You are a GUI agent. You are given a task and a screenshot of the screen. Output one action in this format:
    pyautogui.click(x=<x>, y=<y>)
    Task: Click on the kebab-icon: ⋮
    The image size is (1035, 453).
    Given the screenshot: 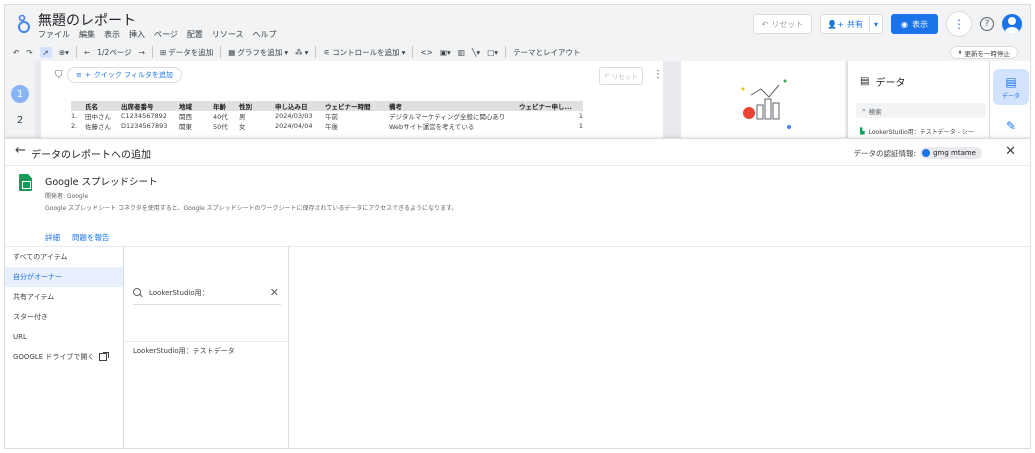 What is the action you would take?
    pyautogui.click(x=658, y=74)
    